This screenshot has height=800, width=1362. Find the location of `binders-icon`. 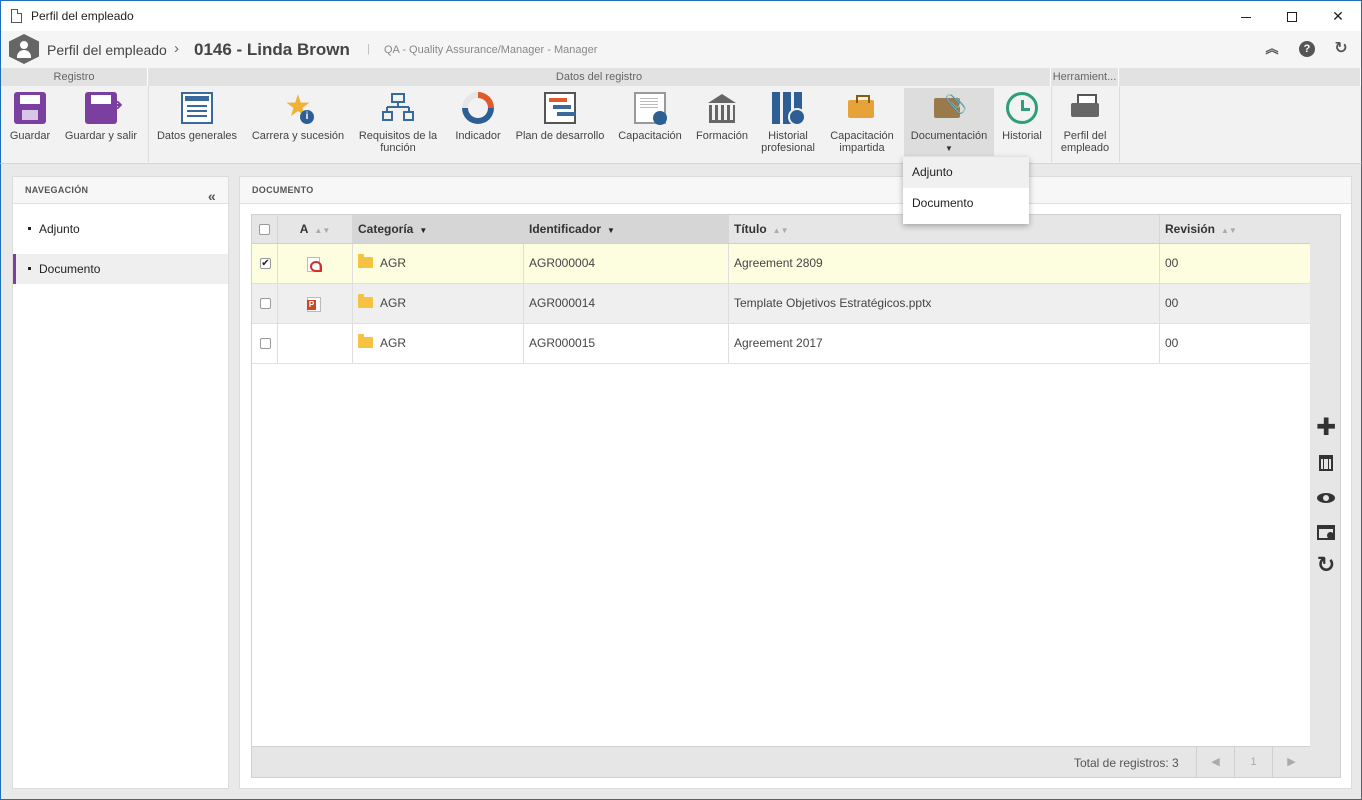

binders-icon is located at coordinates (789, 109).